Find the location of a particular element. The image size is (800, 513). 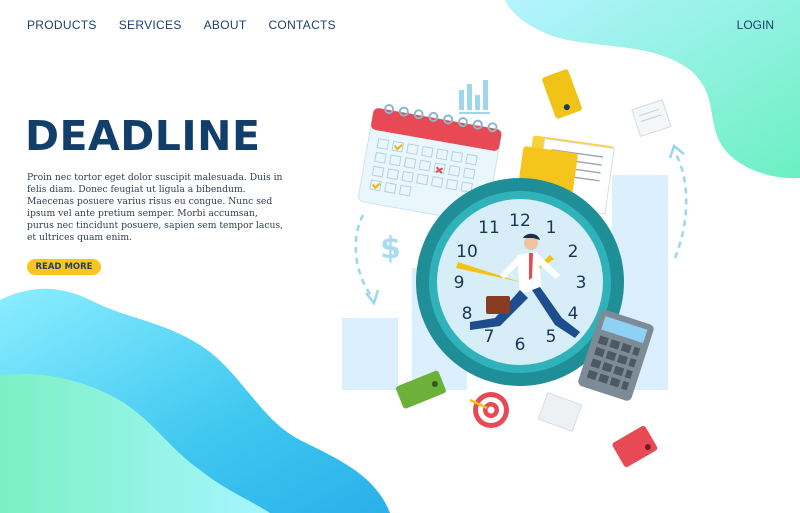

top-nav: PRODUCTS SERVICES ABOUT CONTACTS is located at coordinates (192, 25).